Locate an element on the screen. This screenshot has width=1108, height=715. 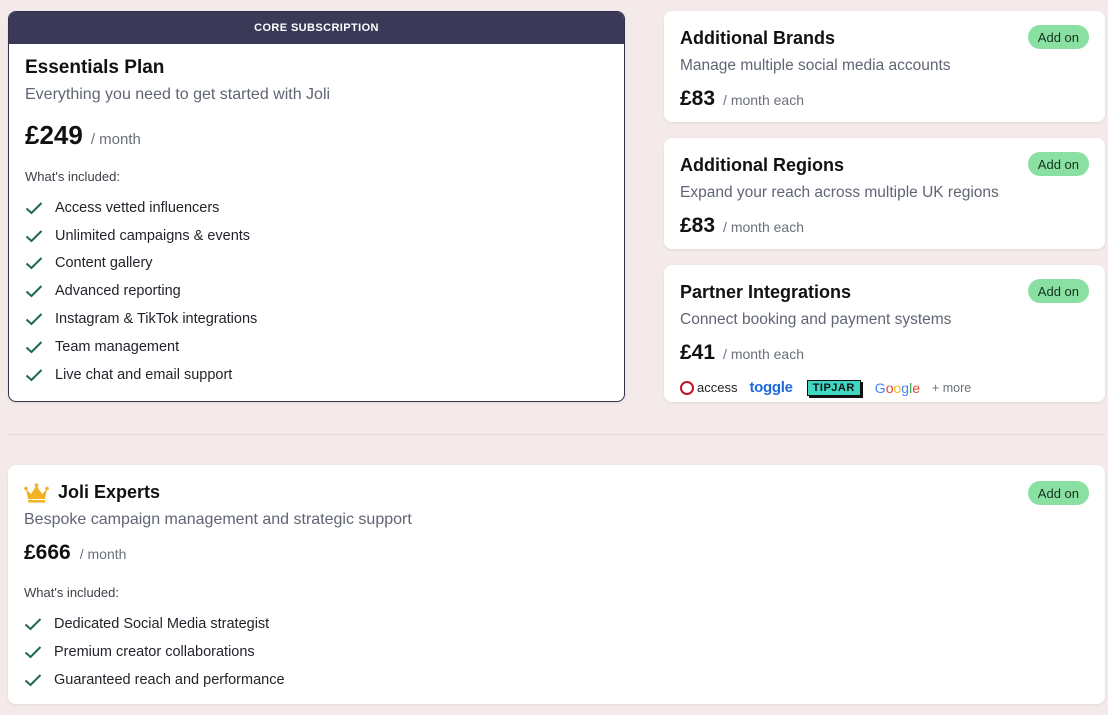
feature-item: Guaranteed reach and performance is located at coordinates (556, 680).